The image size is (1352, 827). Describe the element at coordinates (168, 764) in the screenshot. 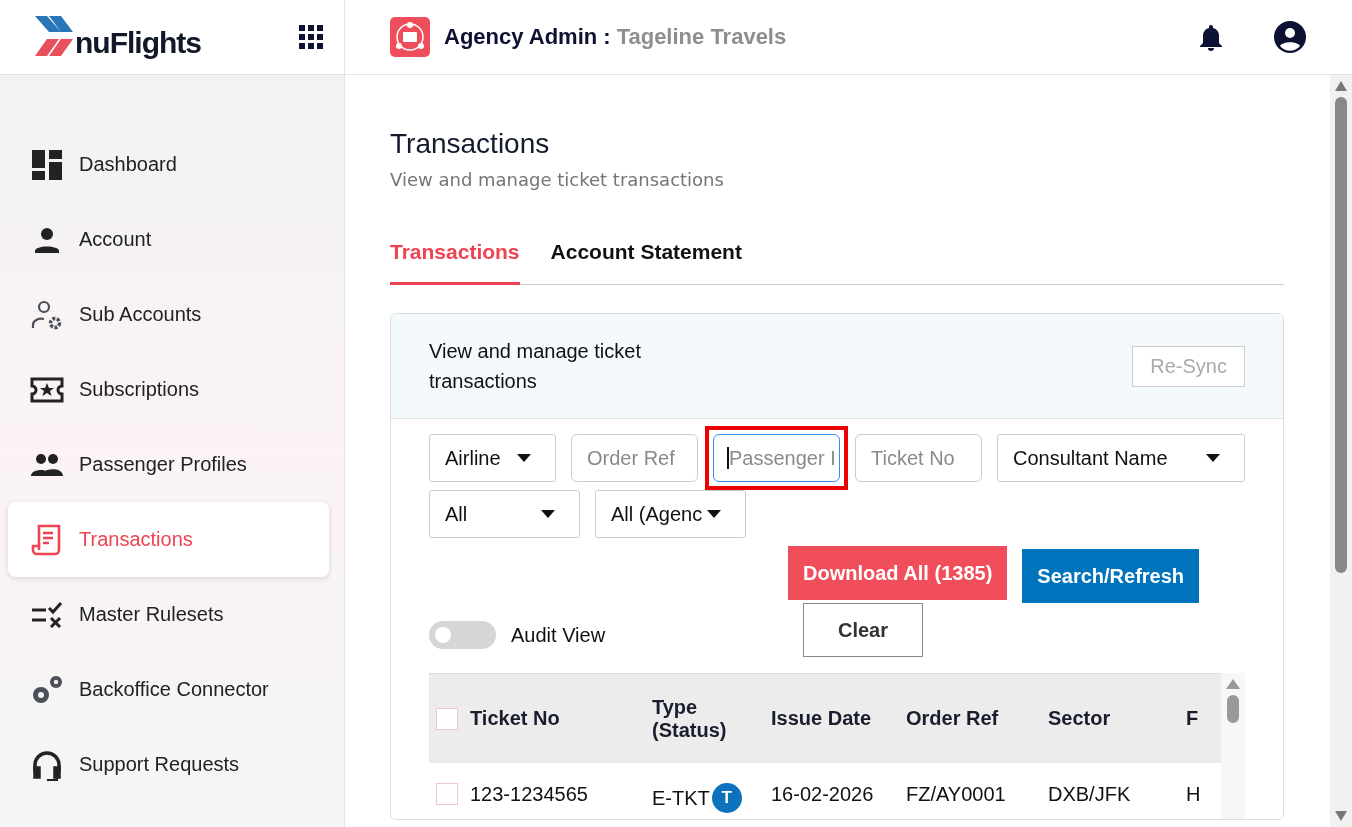

I see `sidebar-item: Support Requests` at that location.